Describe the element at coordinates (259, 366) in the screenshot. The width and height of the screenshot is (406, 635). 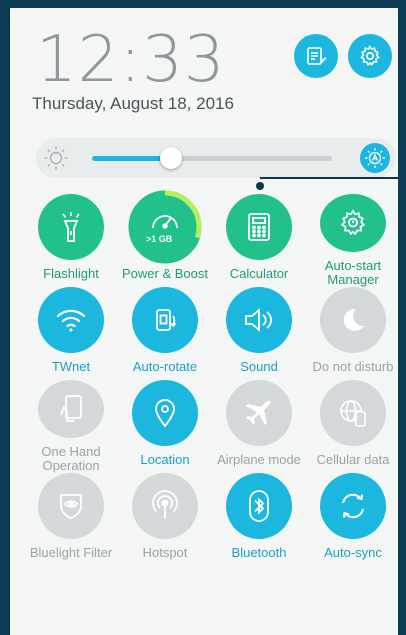
I see `tile-sound-label: Sound` at that location.